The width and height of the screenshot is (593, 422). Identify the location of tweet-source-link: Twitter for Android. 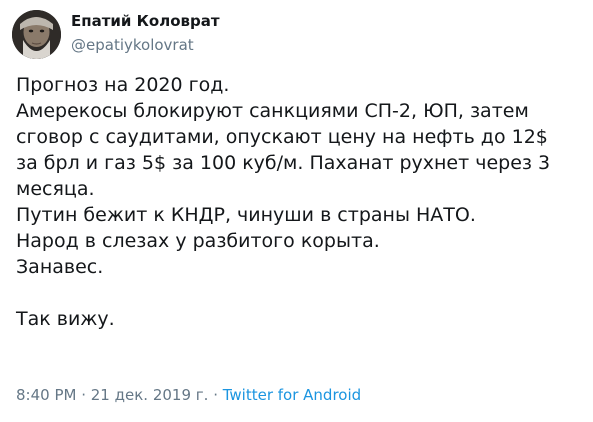
(292, 395).